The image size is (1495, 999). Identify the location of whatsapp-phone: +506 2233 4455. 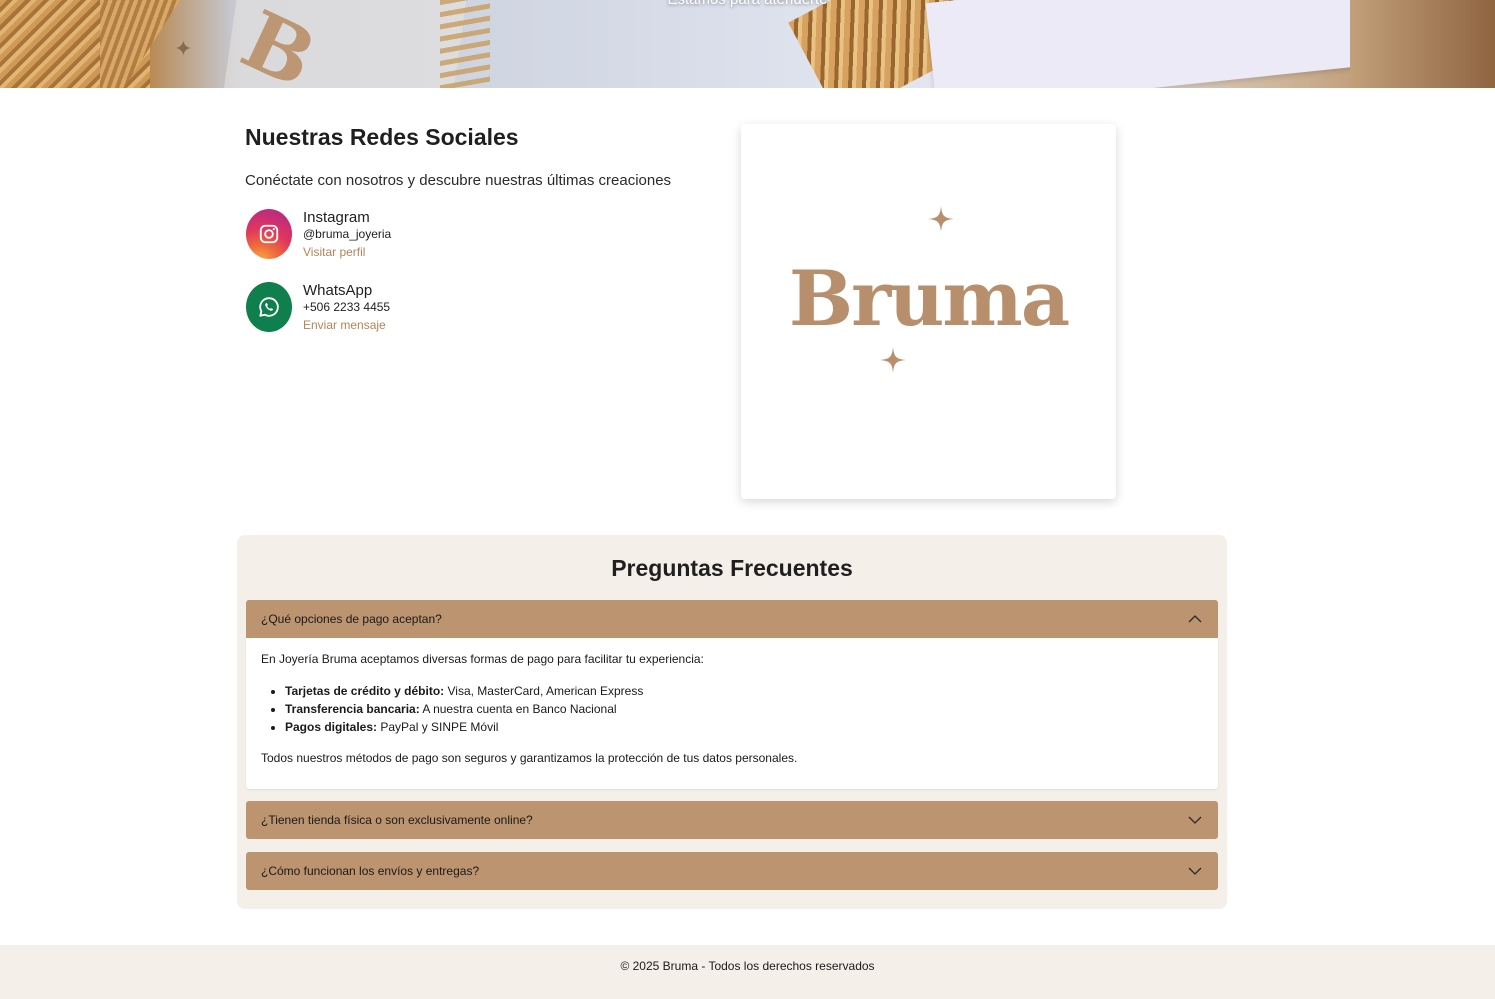
(347, 307).